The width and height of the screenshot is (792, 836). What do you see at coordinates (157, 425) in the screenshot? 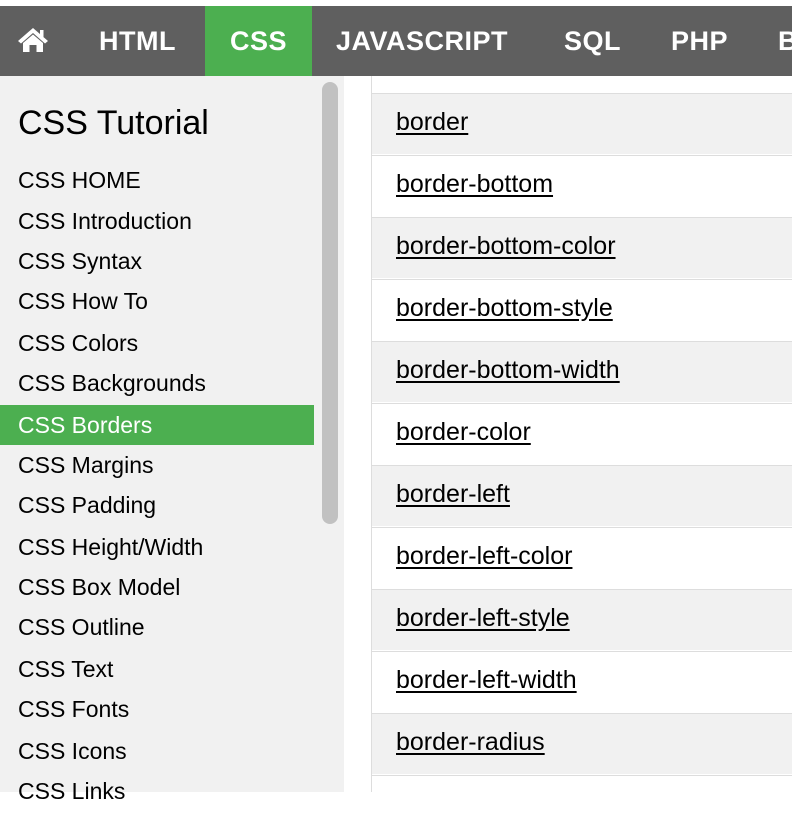
I see `sidebar-item-css-borders: CSS Borders` at bounding box center [157, 425].